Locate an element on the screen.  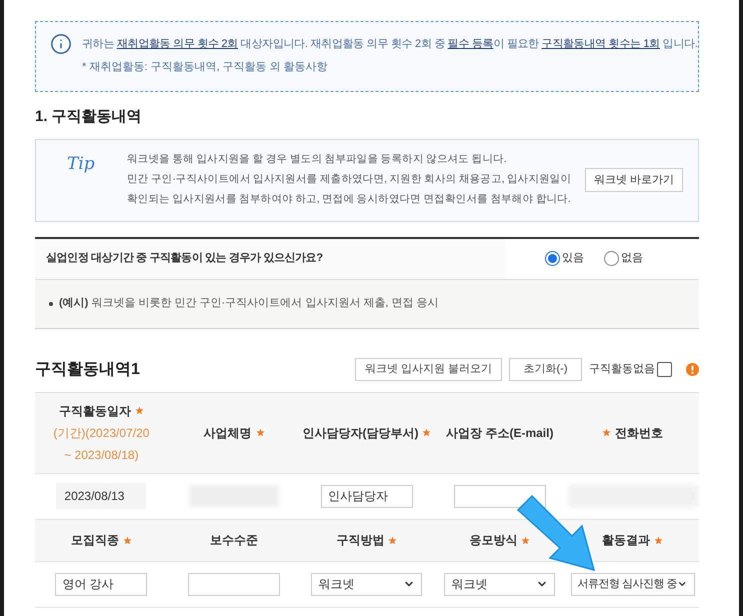
reset-button: 초기화(-) is located at coordinates (545, 369).